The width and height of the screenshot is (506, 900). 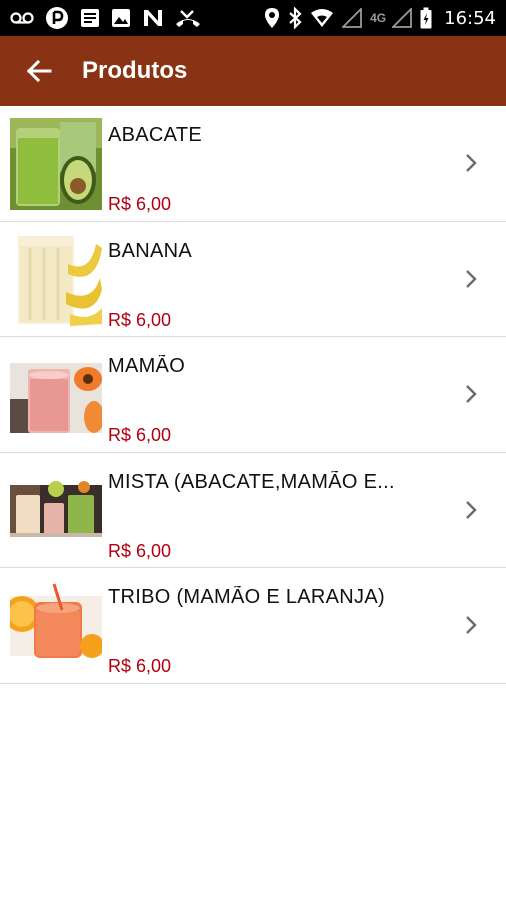 What do you see at coordinates (105, 18) in the screenshot?
I see `status-left-icons` at bounding box center [105, 18].